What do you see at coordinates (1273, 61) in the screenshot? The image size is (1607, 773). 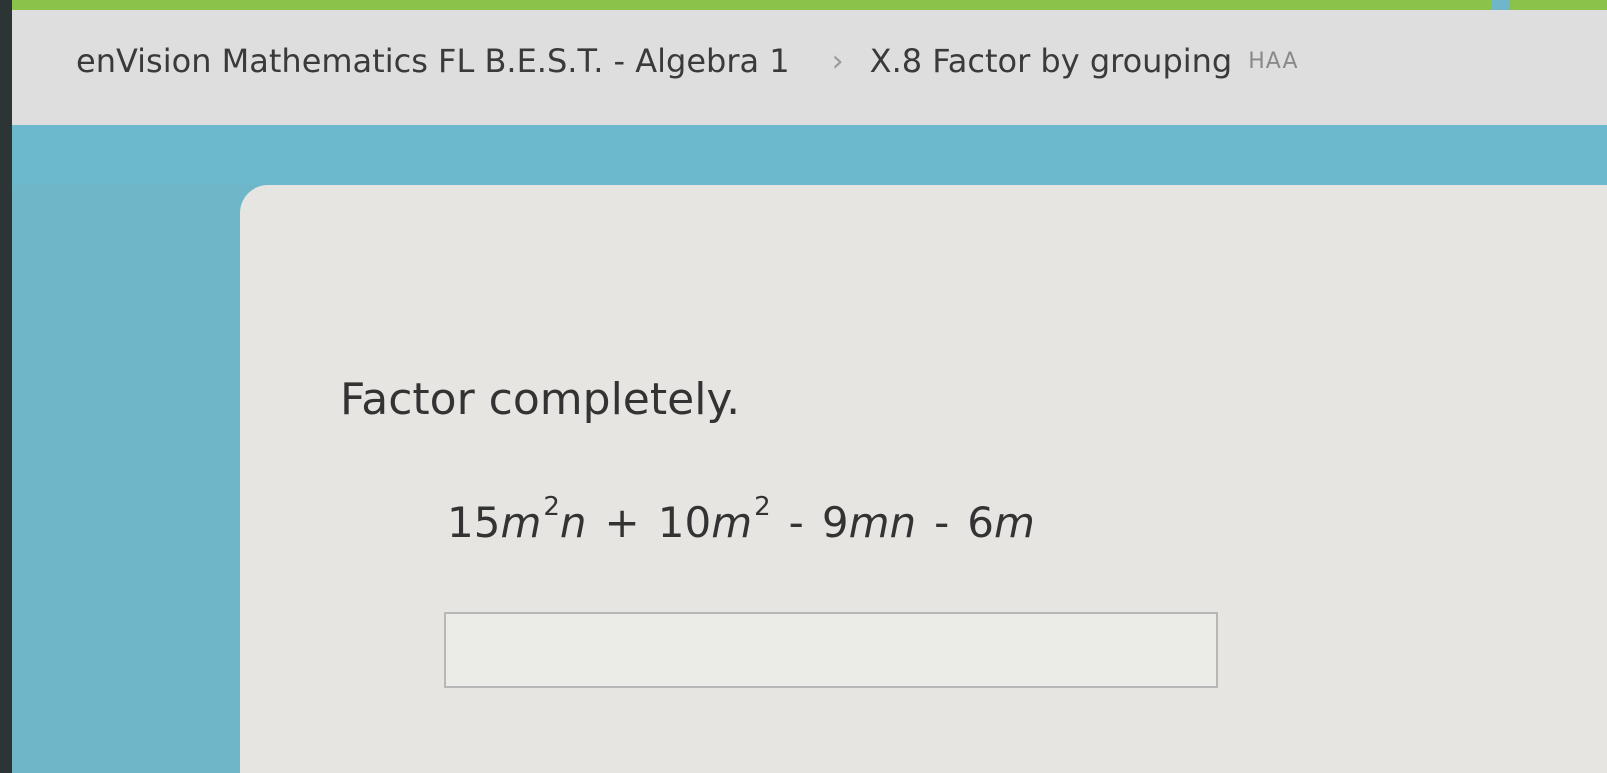 I see `skill-code: HAA` at bounding box center [1273, 61].